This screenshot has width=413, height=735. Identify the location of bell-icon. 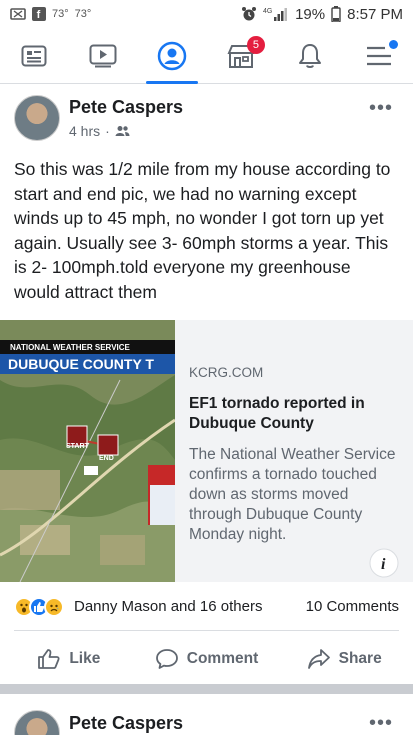
(309, 55).